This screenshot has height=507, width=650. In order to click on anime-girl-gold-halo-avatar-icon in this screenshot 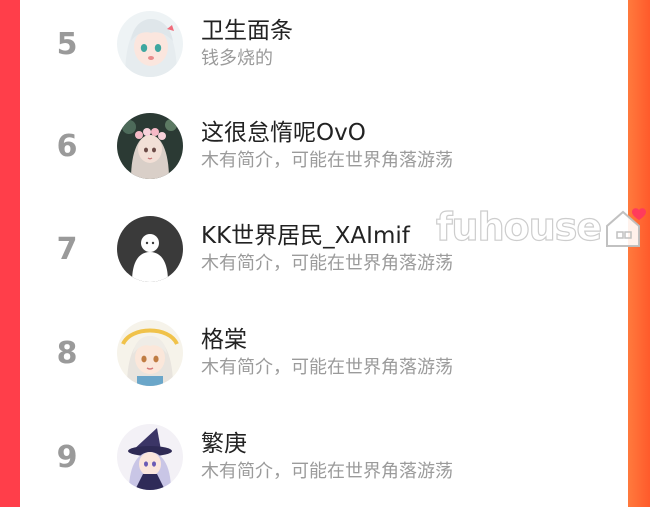, I will do `click(150, 353)`.